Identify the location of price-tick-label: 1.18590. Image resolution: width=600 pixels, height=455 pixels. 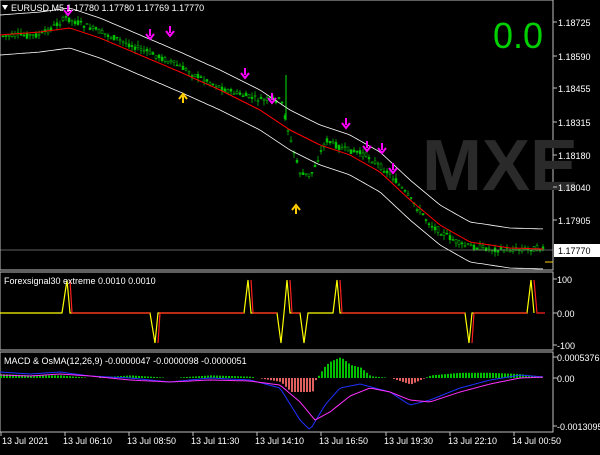
(574, 57).